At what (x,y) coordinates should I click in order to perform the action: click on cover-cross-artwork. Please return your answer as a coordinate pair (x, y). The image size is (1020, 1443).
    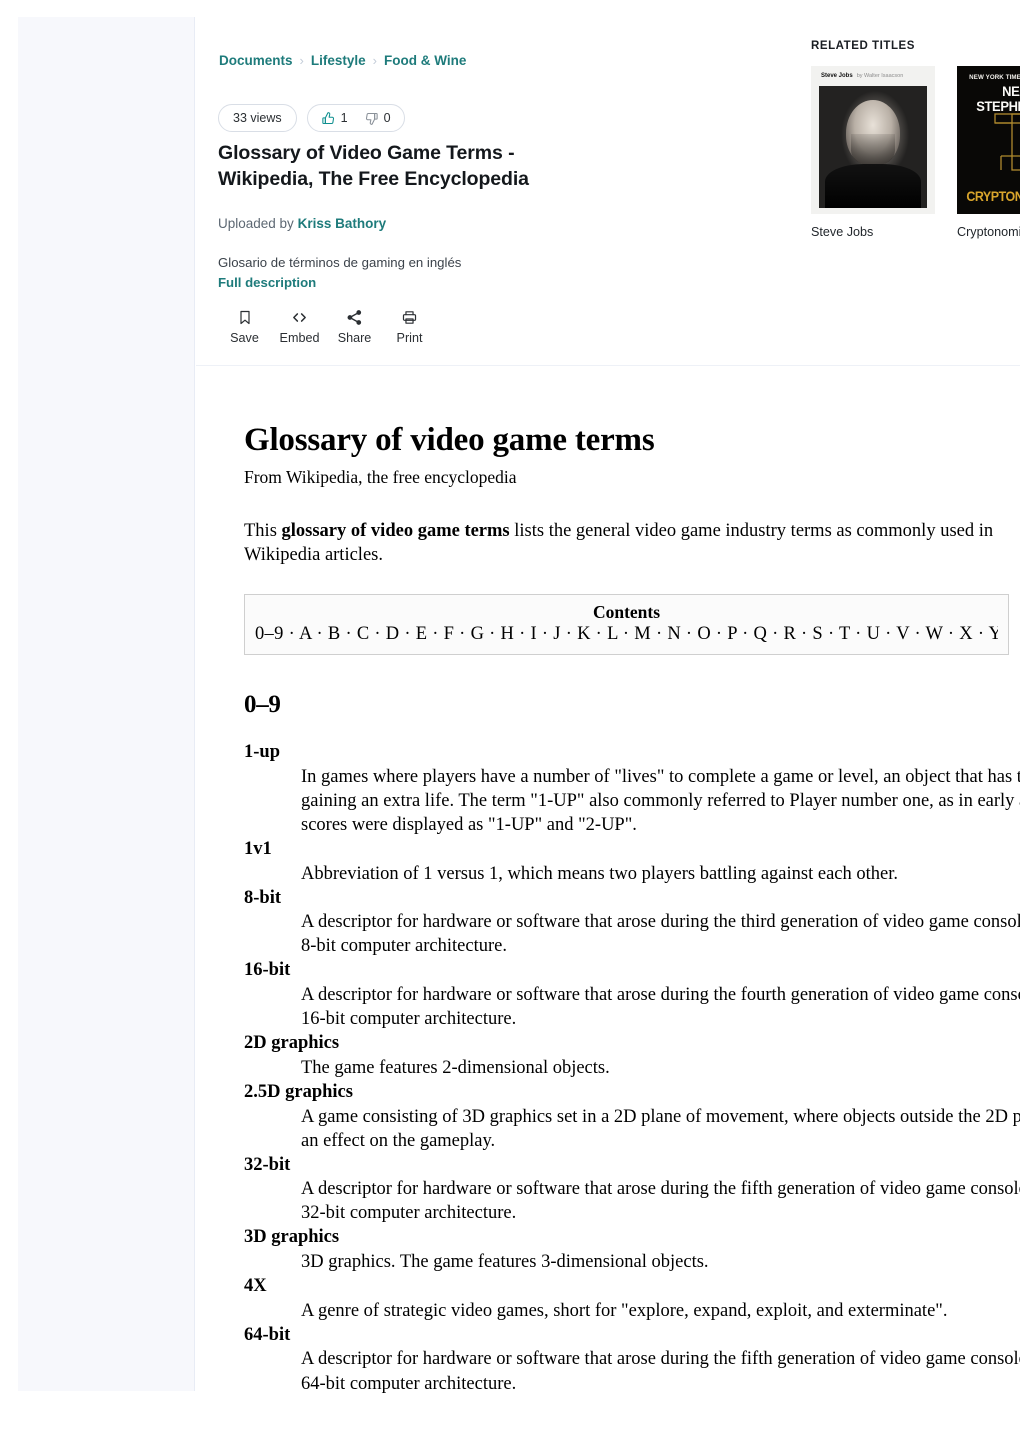
    Looking at the image, I should click on (1000, 144).